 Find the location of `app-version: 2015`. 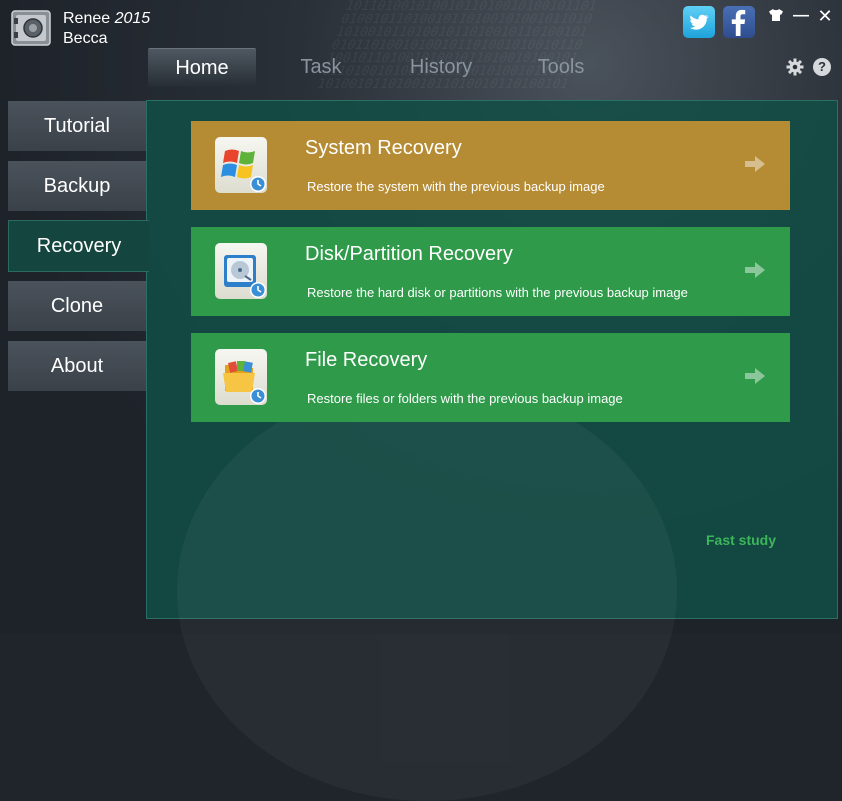

app-version: 2015 is located at coordinates (132, 18).